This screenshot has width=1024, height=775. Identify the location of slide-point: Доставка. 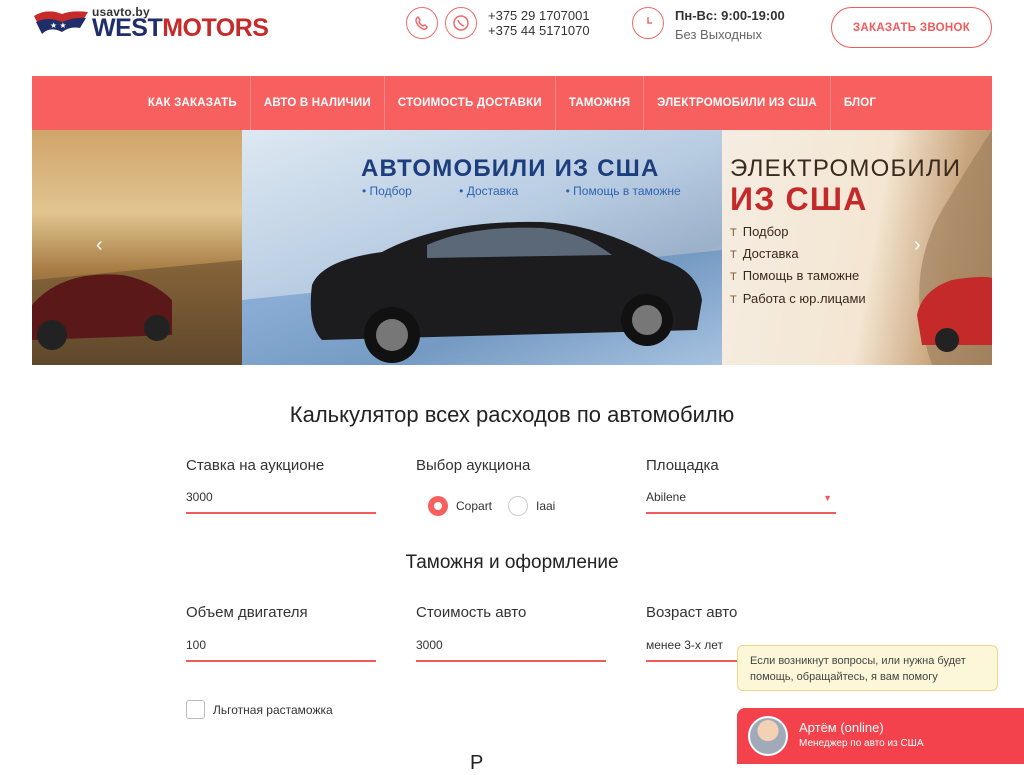
(492, 191).